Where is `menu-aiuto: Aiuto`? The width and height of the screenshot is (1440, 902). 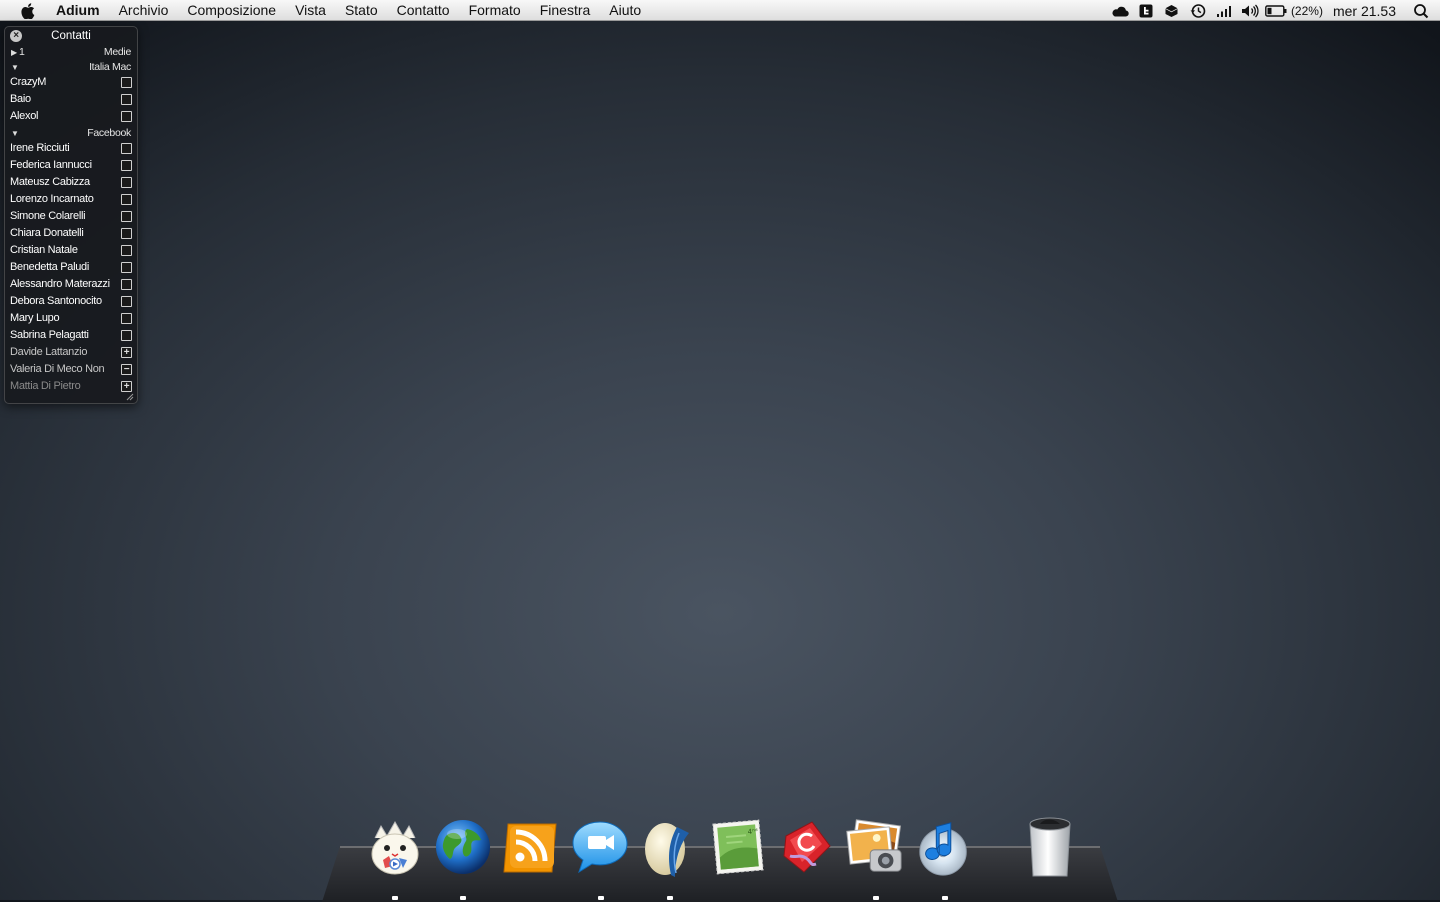
menu-aiuto: Aiuto is located at coordinates (625, 10).